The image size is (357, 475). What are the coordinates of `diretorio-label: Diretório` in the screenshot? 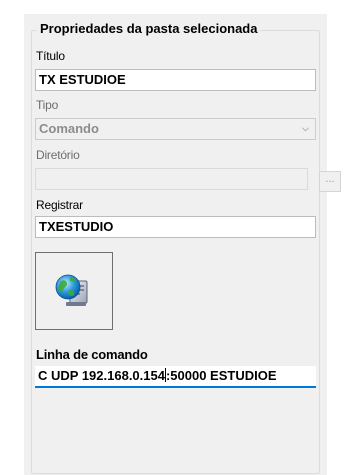 It's located at (58, 155).